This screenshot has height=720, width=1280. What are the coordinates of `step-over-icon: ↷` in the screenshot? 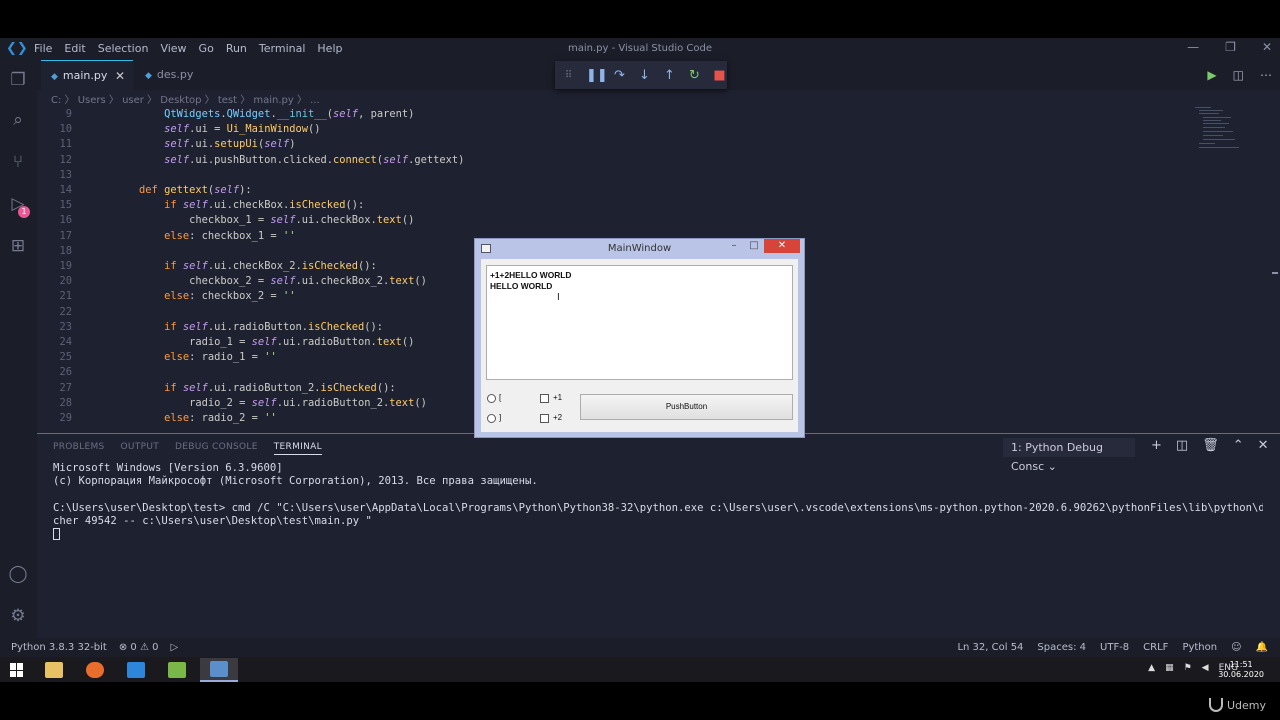 It's located at (619, 75).